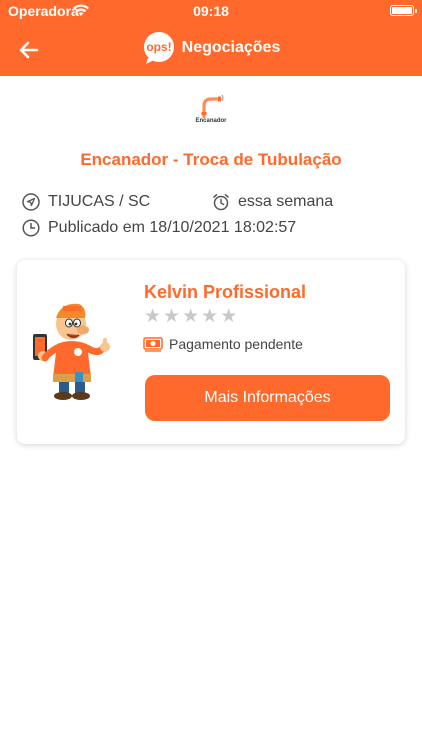  I want to click on nav-title-group: ops! Negociações, so click(211, 48).